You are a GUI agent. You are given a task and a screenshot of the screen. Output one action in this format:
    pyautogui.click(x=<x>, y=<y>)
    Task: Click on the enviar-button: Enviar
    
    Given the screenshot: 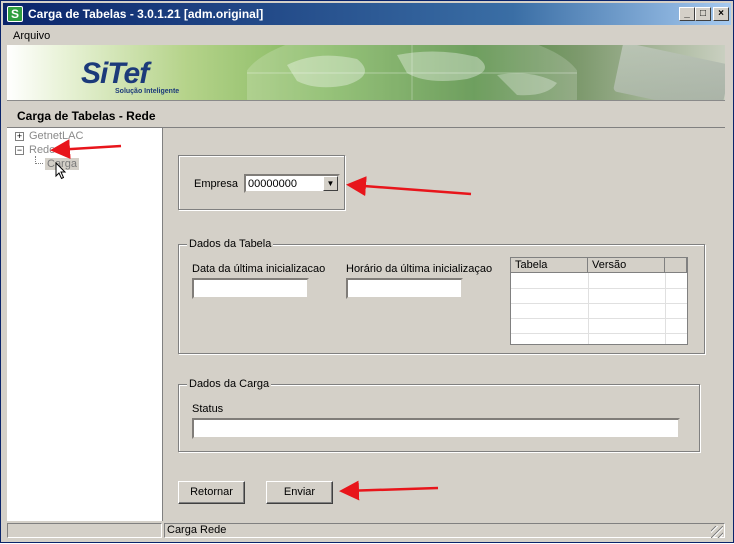 What is the action you would take?
    pyautogui.click(x=299, y=492)
    